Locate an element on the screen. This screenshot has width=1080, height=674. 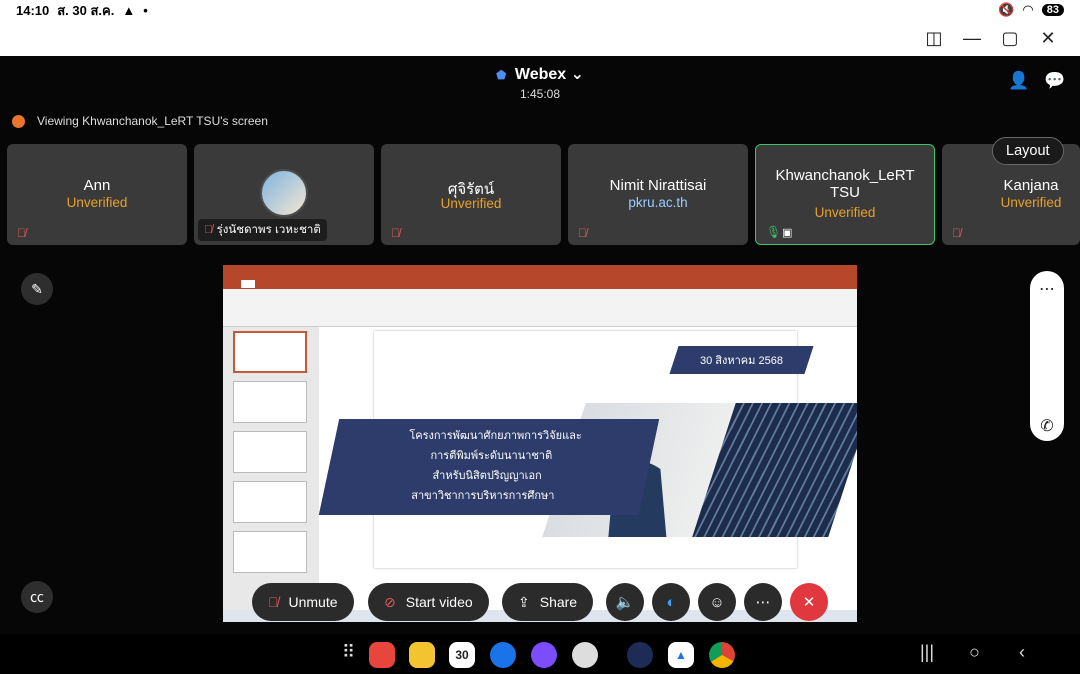
participant-name-tag: 🎙̸ รุ่งนัชดาพร เวหะชาติ is located at coordinates (262, 230).